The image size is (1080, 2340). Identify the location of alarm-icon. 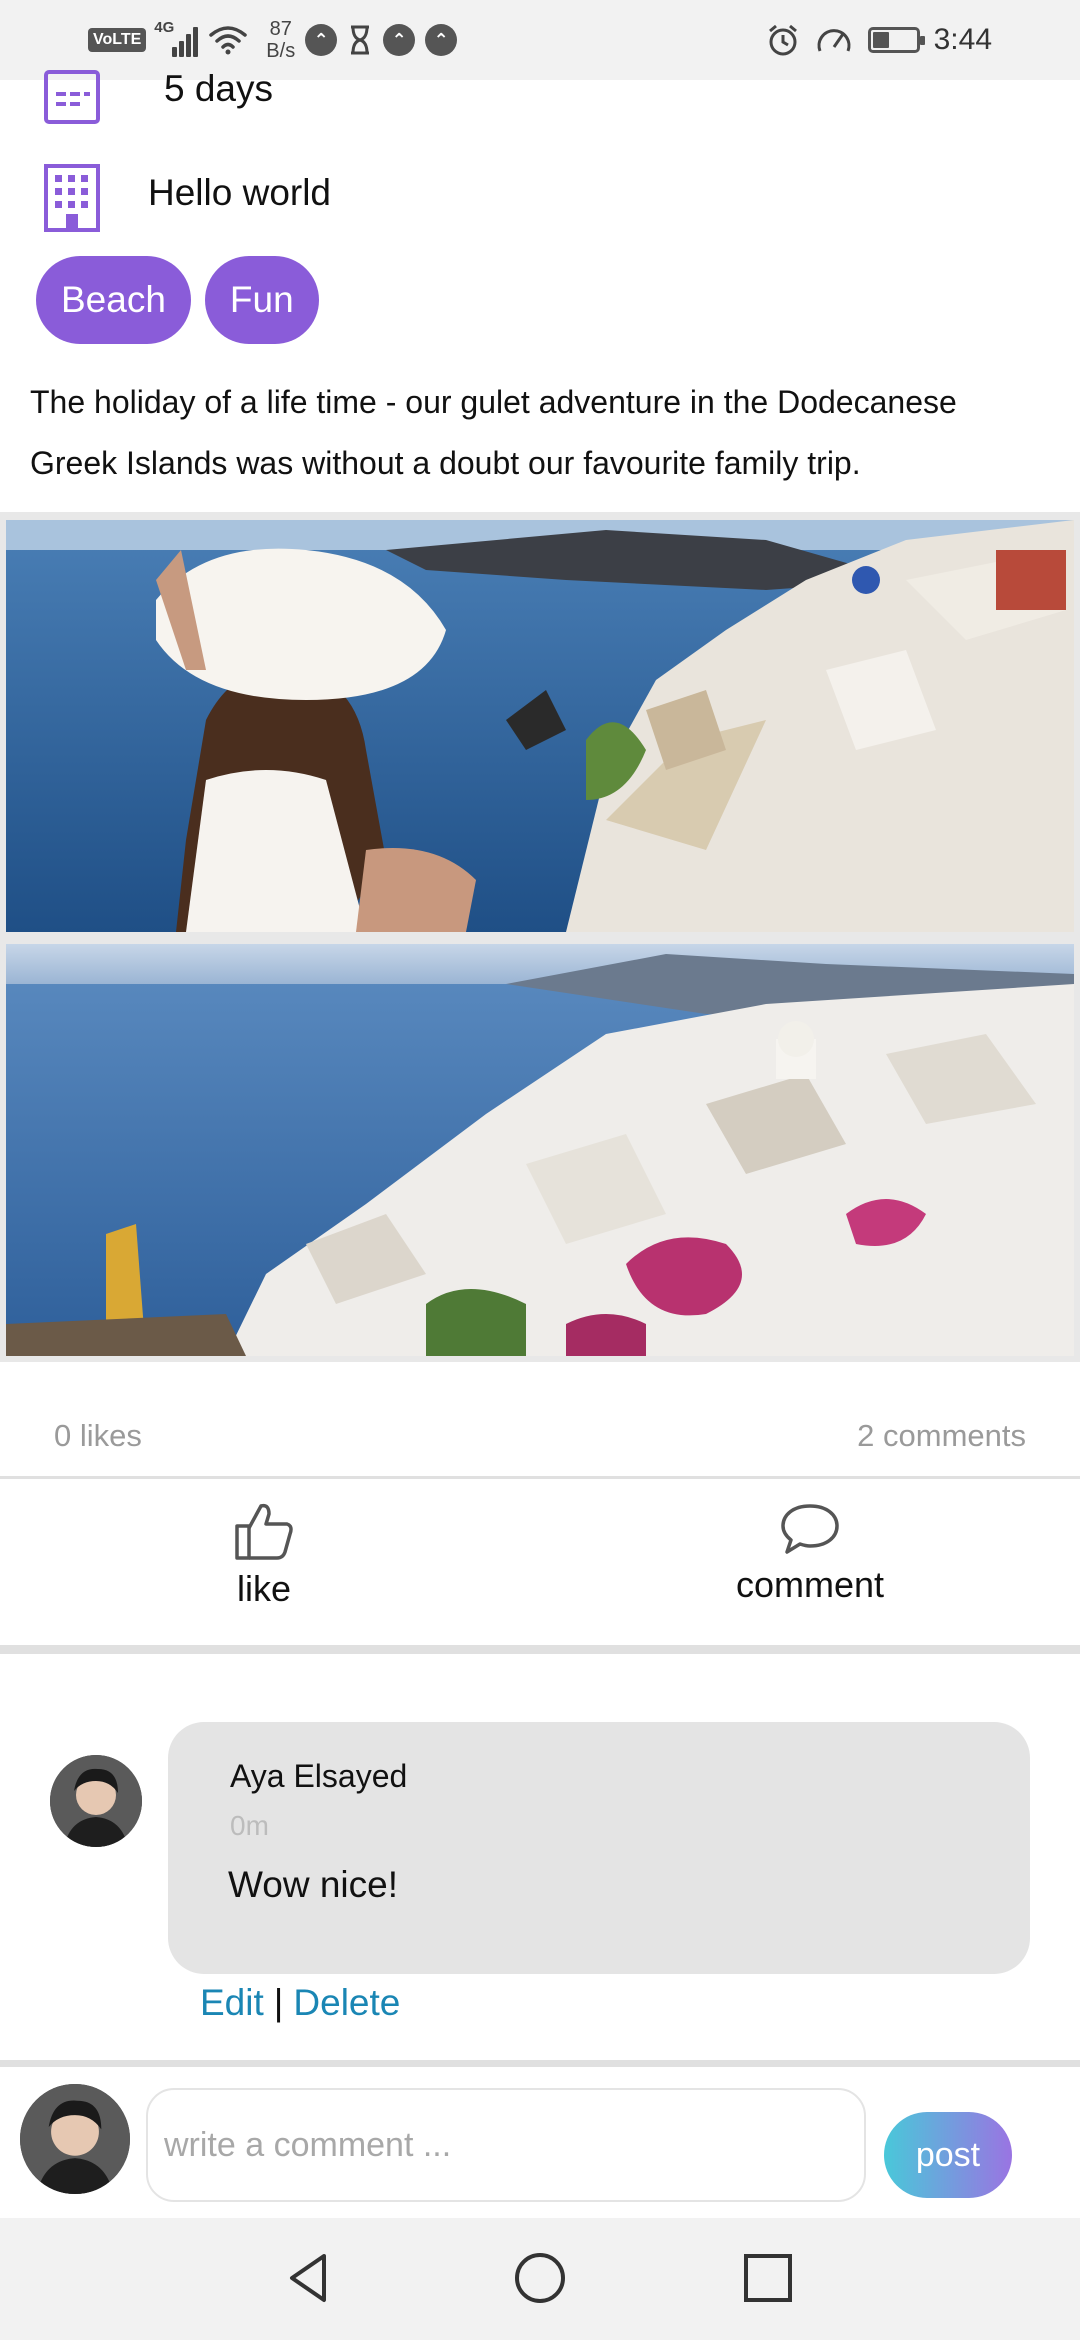
(782, 40).